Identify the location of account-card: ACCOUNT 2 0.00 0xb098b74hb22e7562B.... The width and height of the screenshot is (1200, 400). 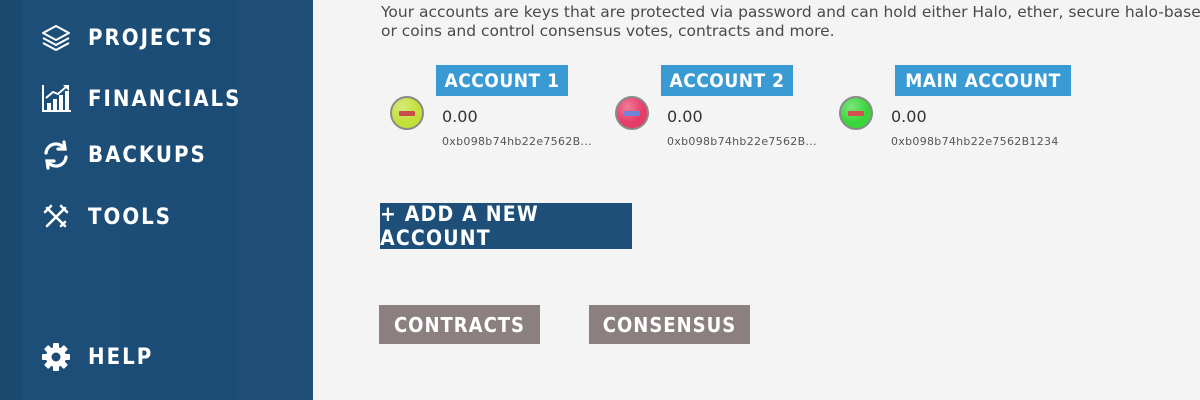
(718, 110).